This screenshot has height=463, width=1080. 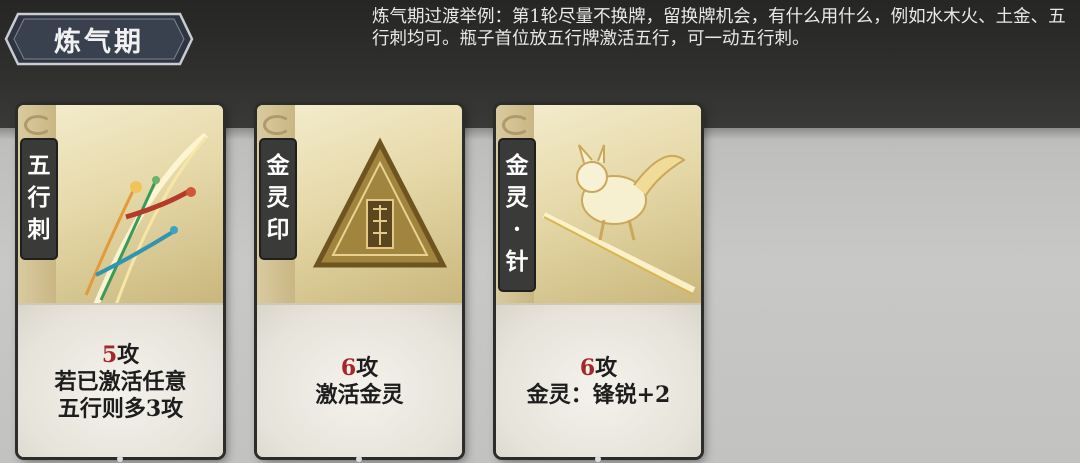 I want to click on card-name-tag: 金 灵 印, so click(x=278, y=199).